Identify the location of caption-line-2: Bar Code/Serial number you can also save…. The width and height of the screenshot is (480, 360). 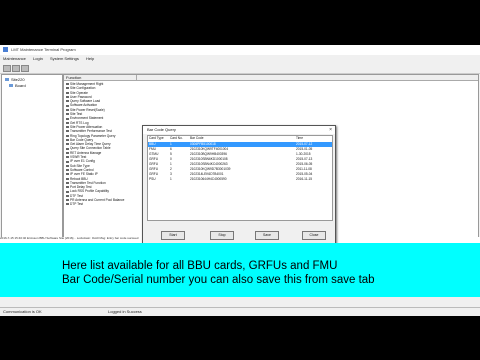
(218, 280).